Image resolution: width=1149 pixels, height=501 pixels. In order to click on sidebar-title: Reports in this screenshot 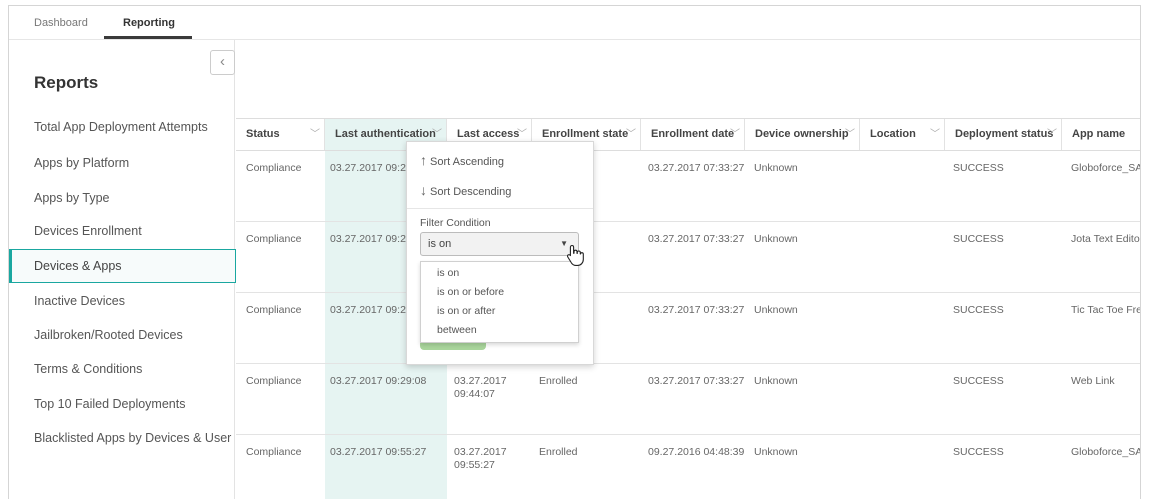, I will do `click(66, 82)`.